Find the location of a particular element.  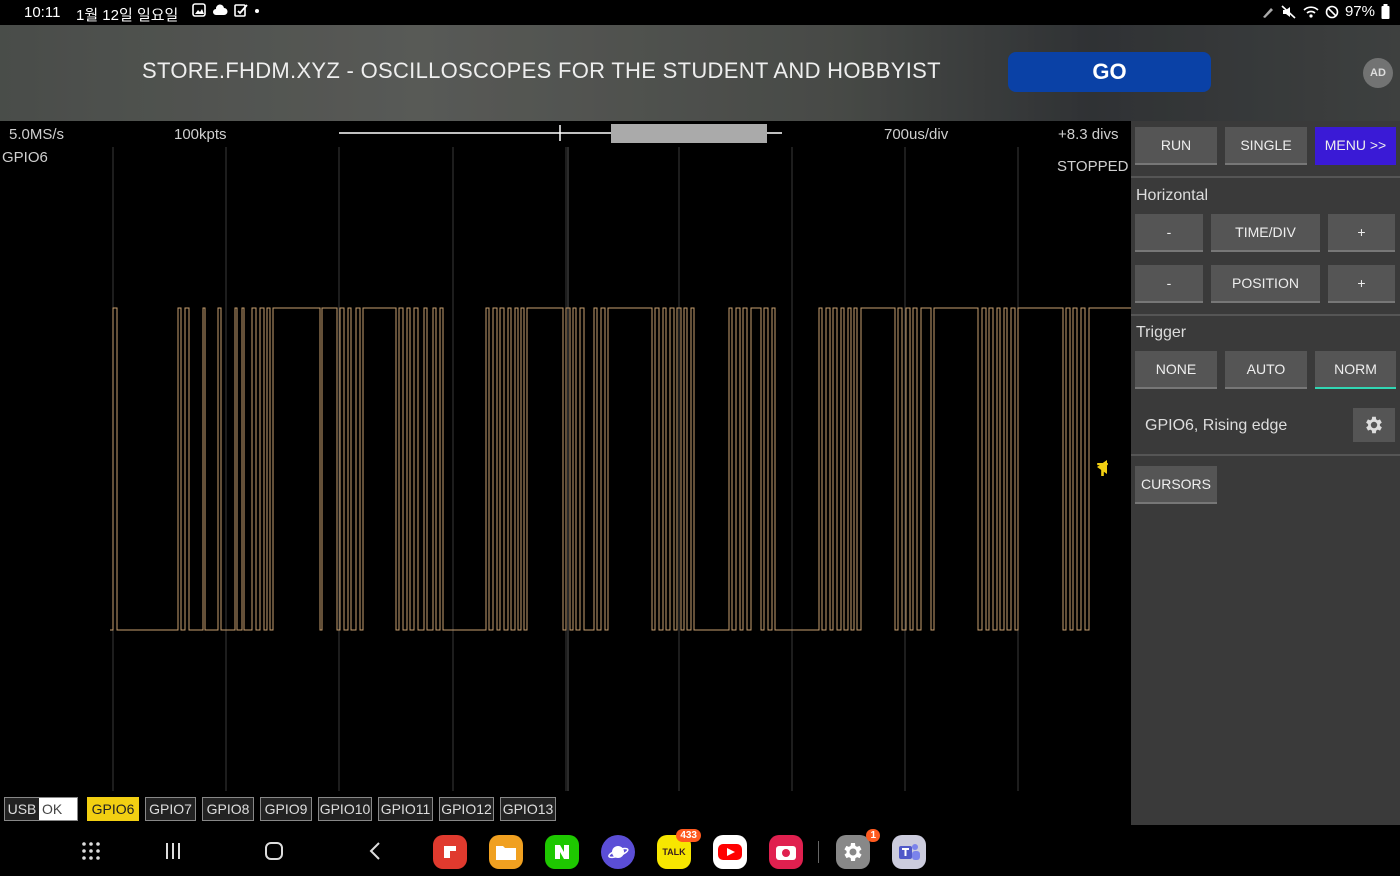

horizontal-offset: +8.3 divs is located at coordinates (1088, 134).